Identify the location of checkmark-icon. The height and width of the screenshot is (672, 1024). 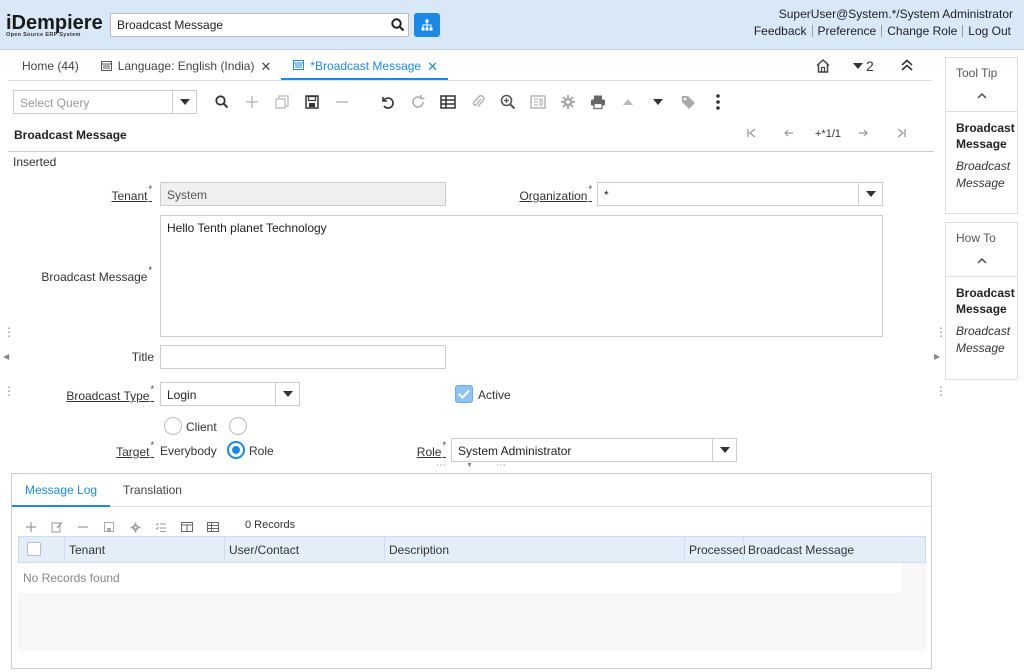
(464, 394).